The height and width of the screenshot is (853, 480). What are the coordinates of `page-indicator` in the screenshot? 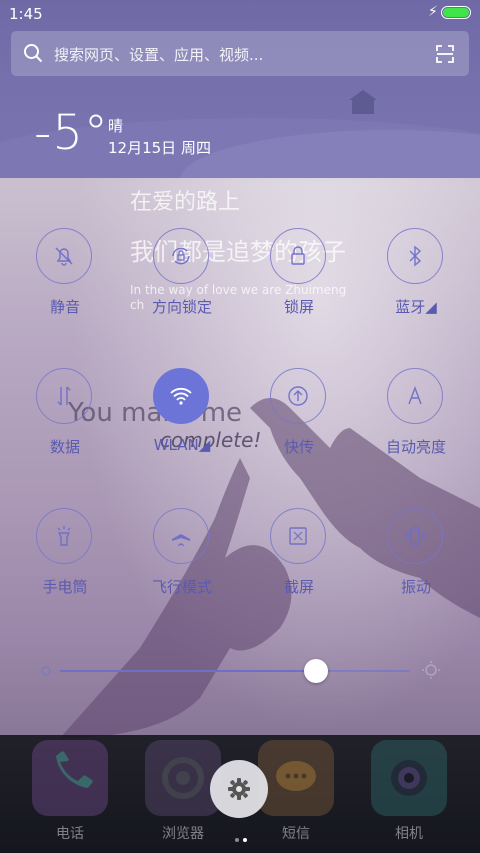 It's located at (243, 834).